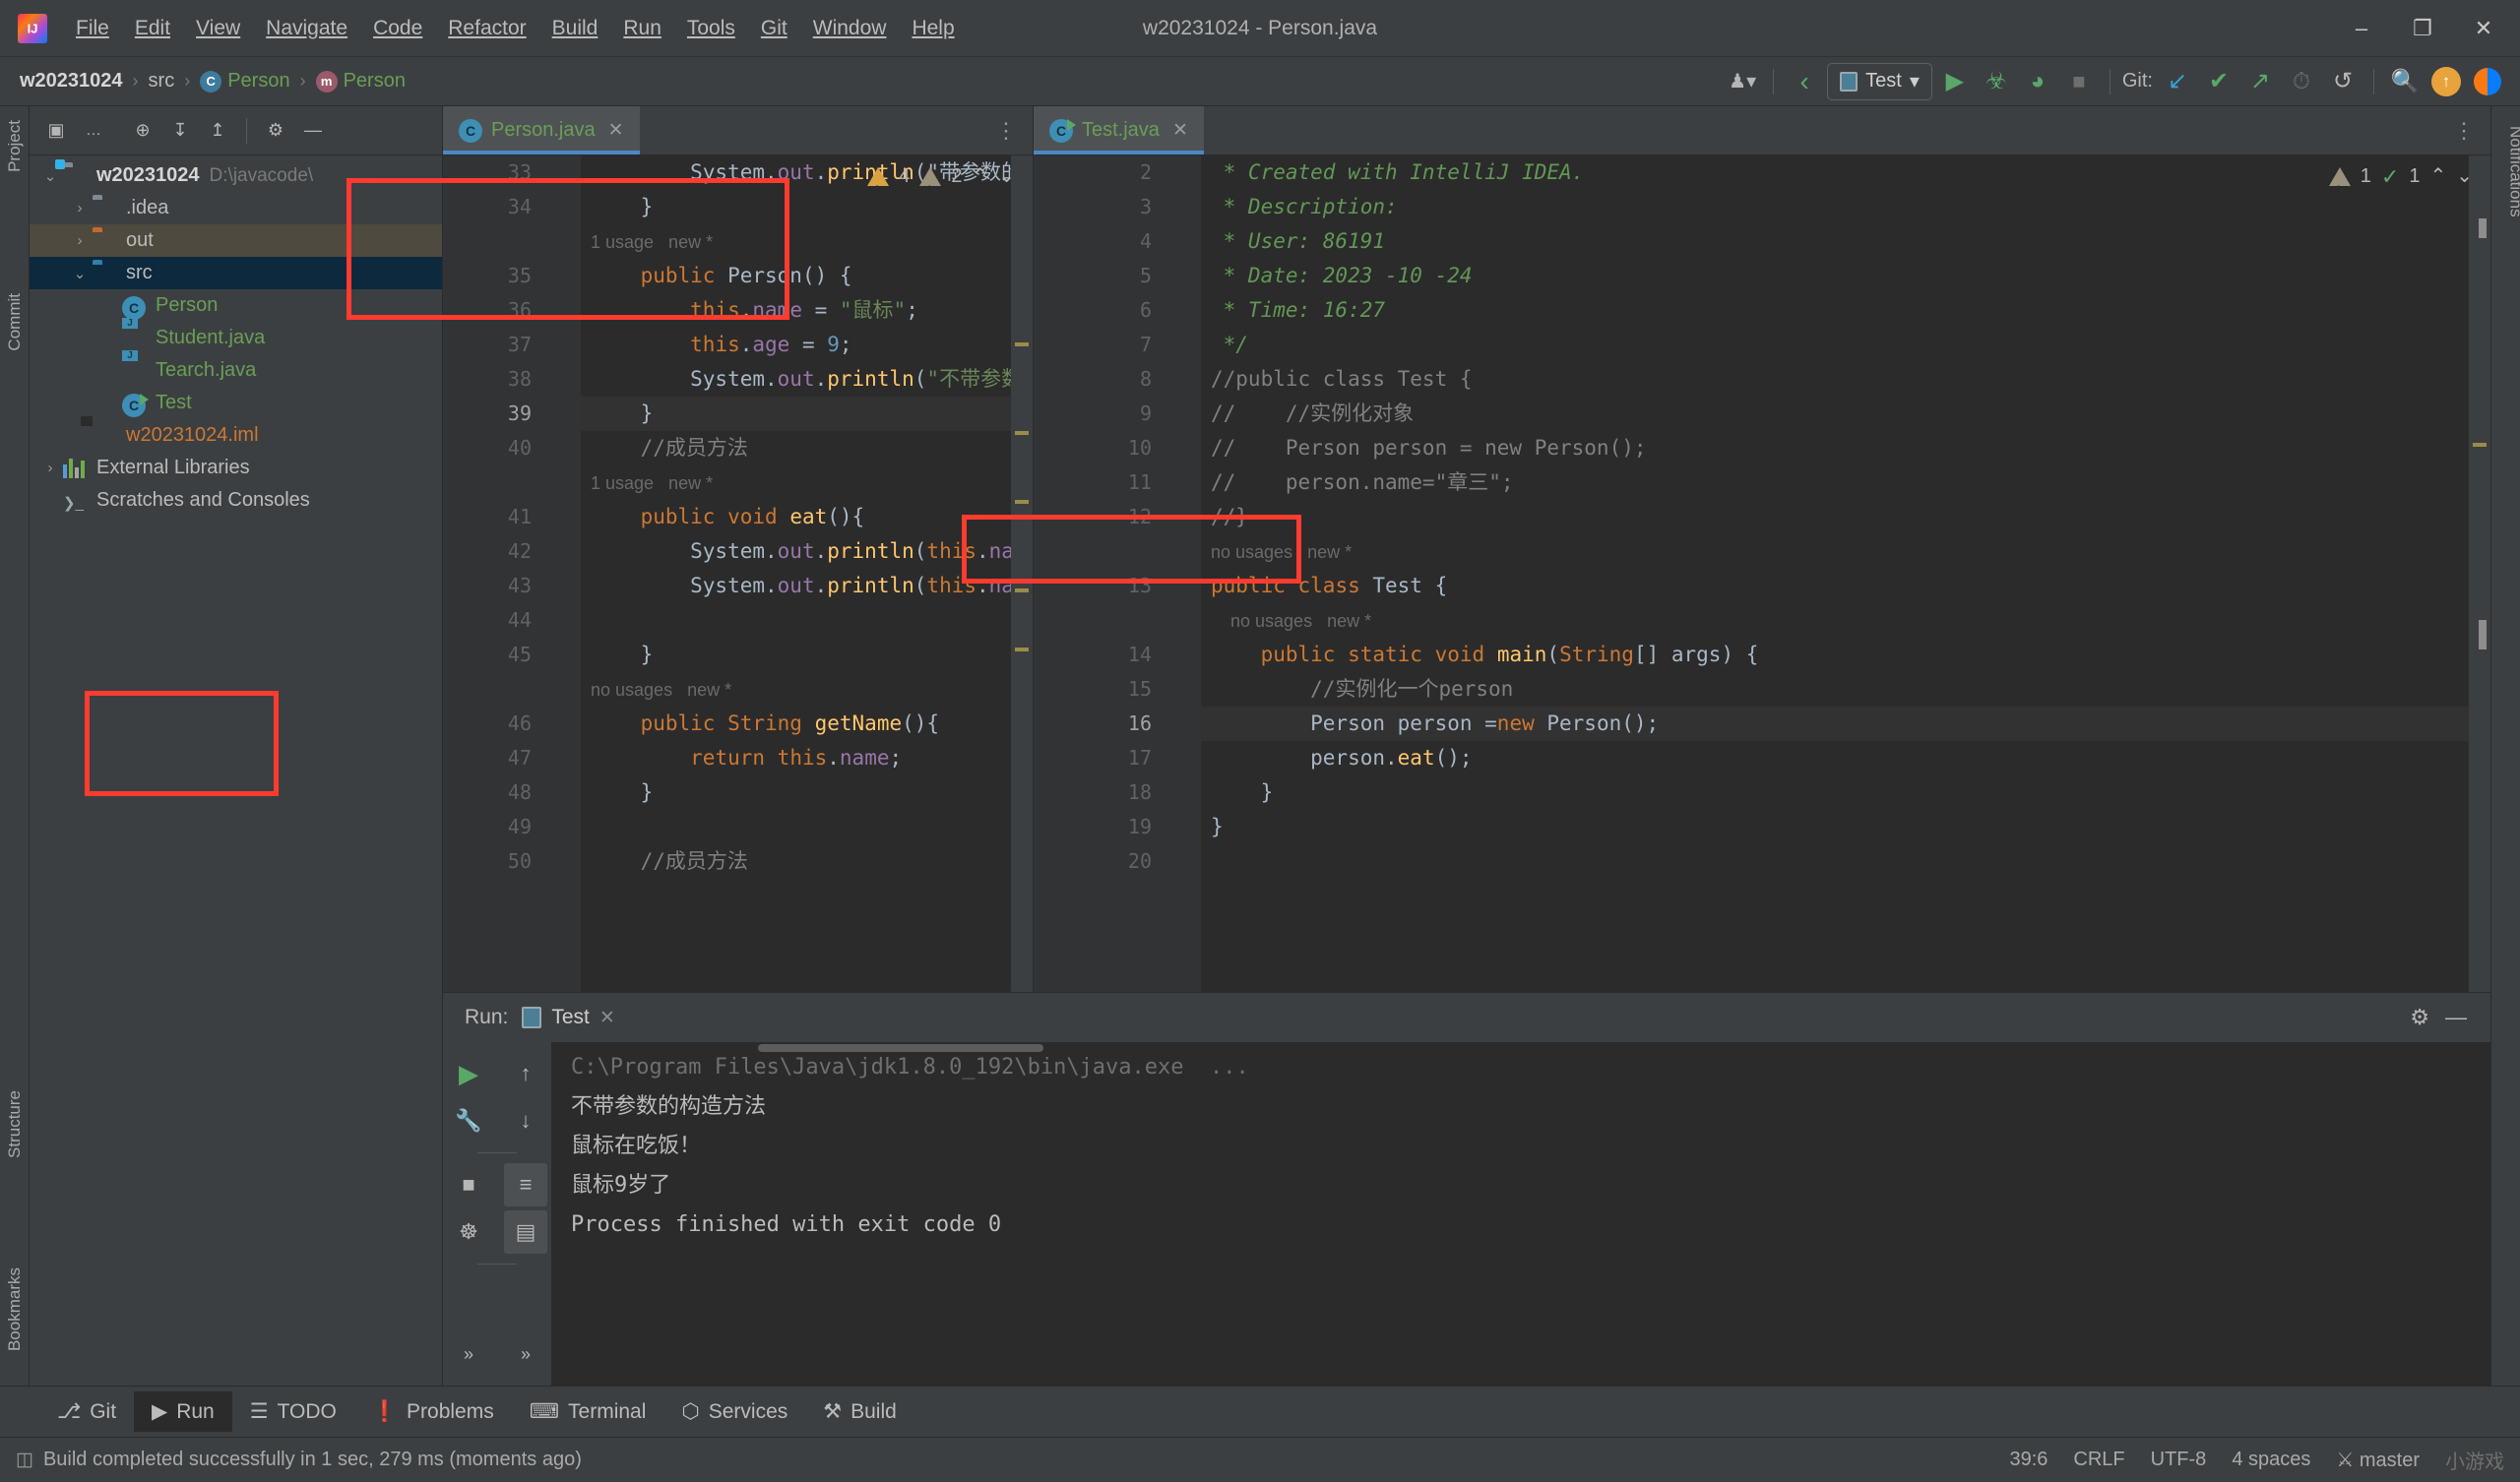 This screenshot has height=1482, width=2520. What do you see at coordinates (2405, 81) in the screenshot?
I see `search-everywhere-icon: 🔍` at bounding box center [2405, 81].